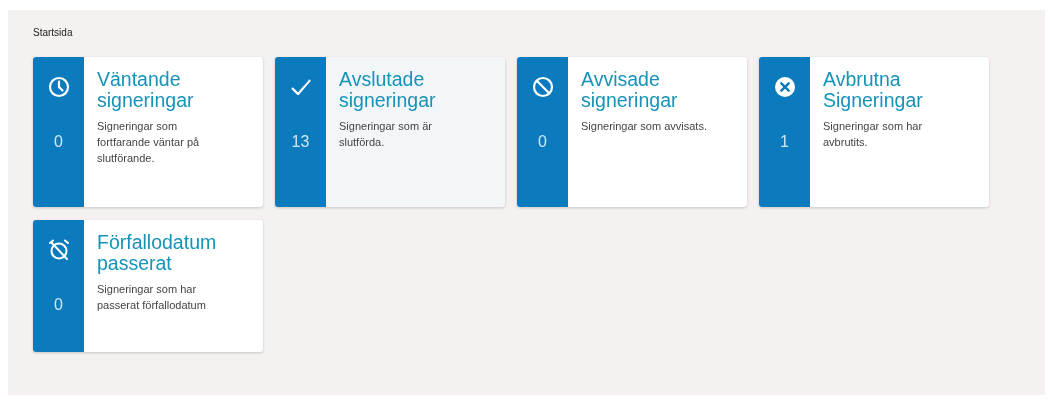  What do you see at coordinates (149, 142) in the screenshot?
I see `card-description: Signeringar som fortfarande väntar på slutförande.` at bounding box center [149, 142].